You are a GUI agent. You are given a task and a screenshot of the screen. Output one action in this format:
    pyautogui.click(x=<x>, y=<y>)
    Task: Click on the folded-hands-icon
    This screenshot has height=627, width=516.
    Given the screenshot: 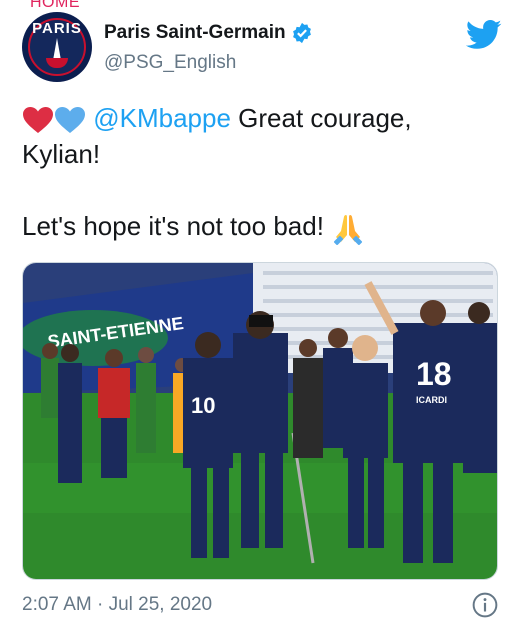 What is the action you would take?
    pyautogui.click(x=348, y=230)
    